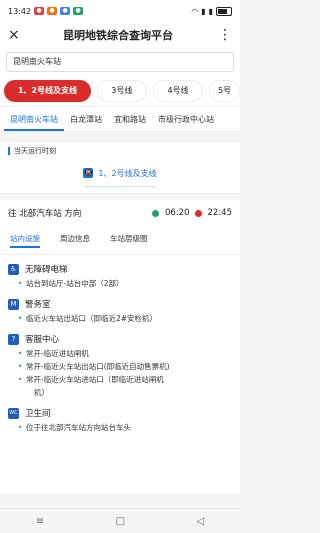 This screenshot has width=320, height=533. What do you see at coordinates (42, 340) in the screenshot?
I see `facility-title: 客服中心` at bounding box center [42, 340].